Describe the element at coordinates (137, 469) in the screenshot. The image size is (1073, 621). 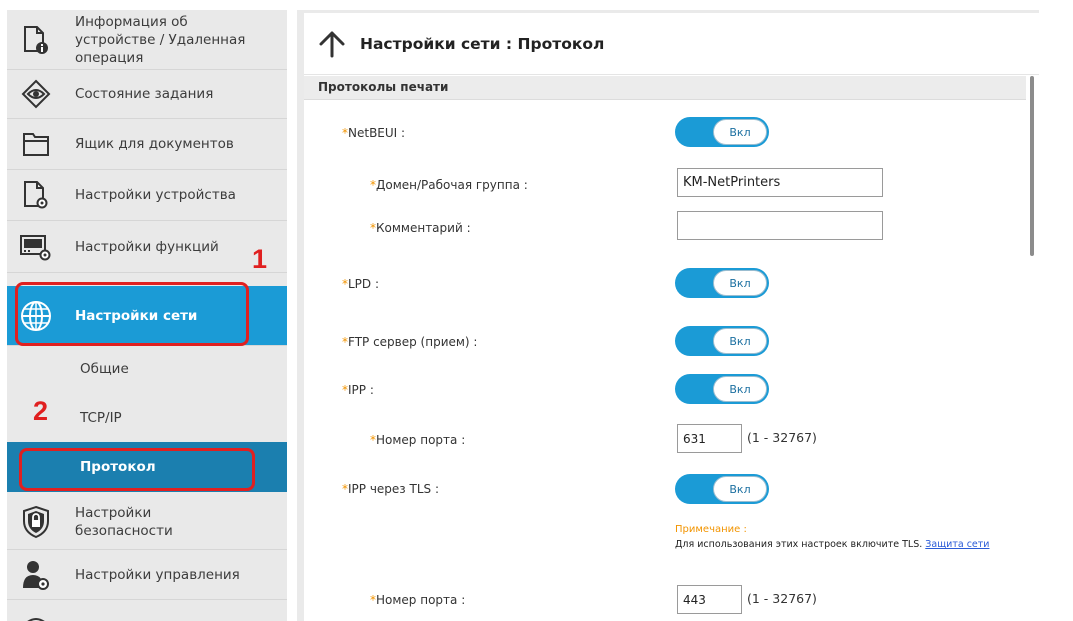
I see `callout-protocol` at that location.